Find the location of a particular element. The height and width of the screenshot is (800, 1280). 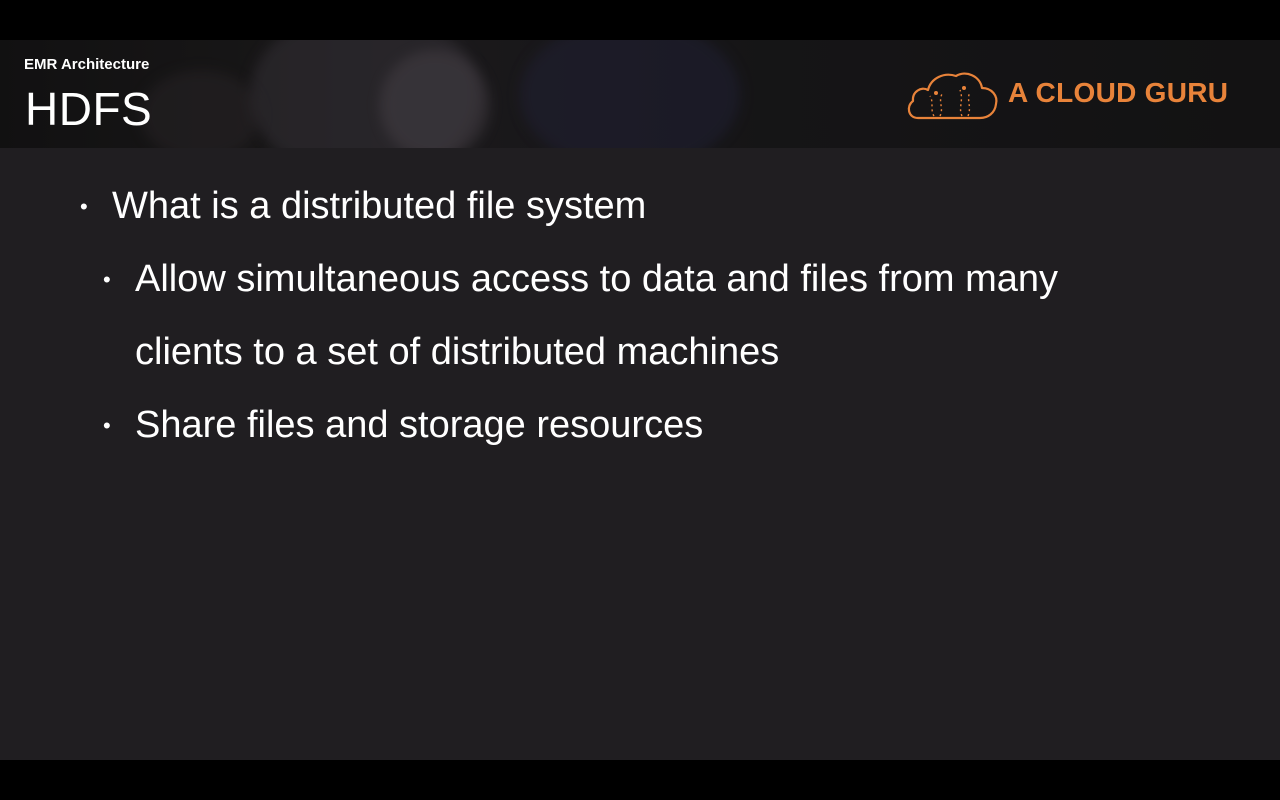

bullet-text: Share files and storage resources is located at coordinates (419, 425).